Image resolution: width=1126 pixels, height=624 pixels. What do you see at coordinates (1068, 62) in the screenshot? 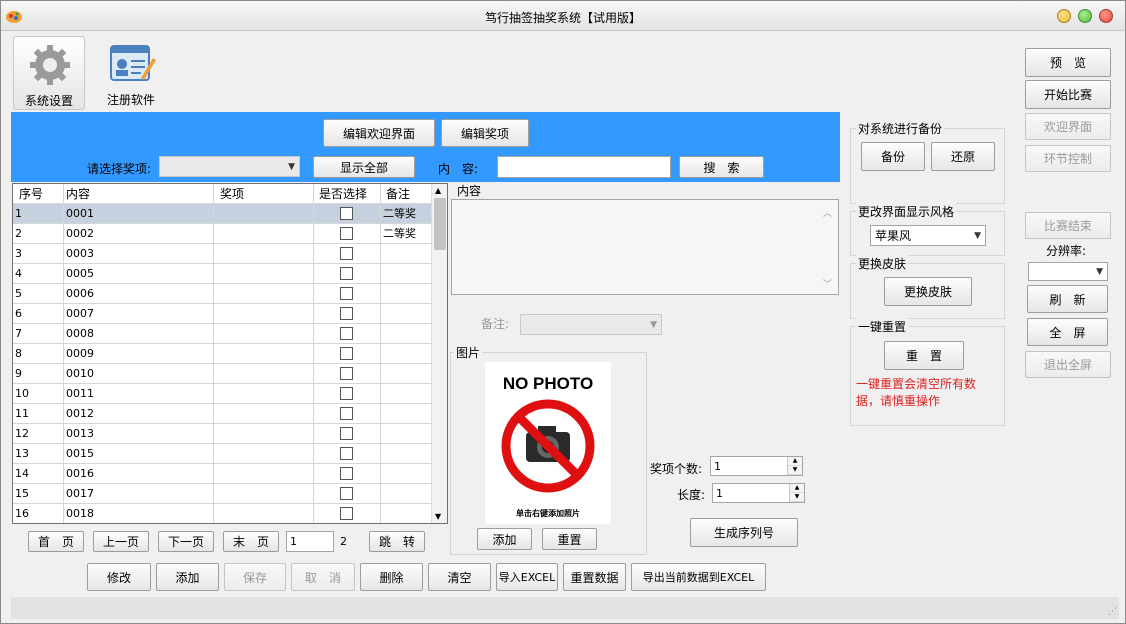
I see `preview-button: 预 览` at bounding box center [1068, 62].